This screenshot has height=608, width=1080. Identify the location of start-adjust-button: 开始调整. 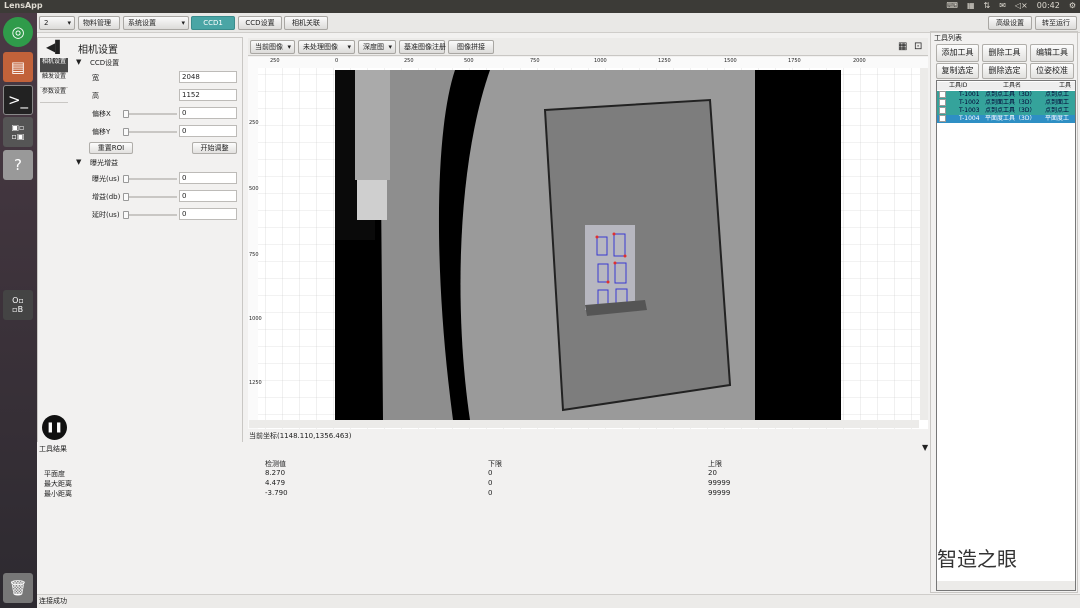
(214, 148).